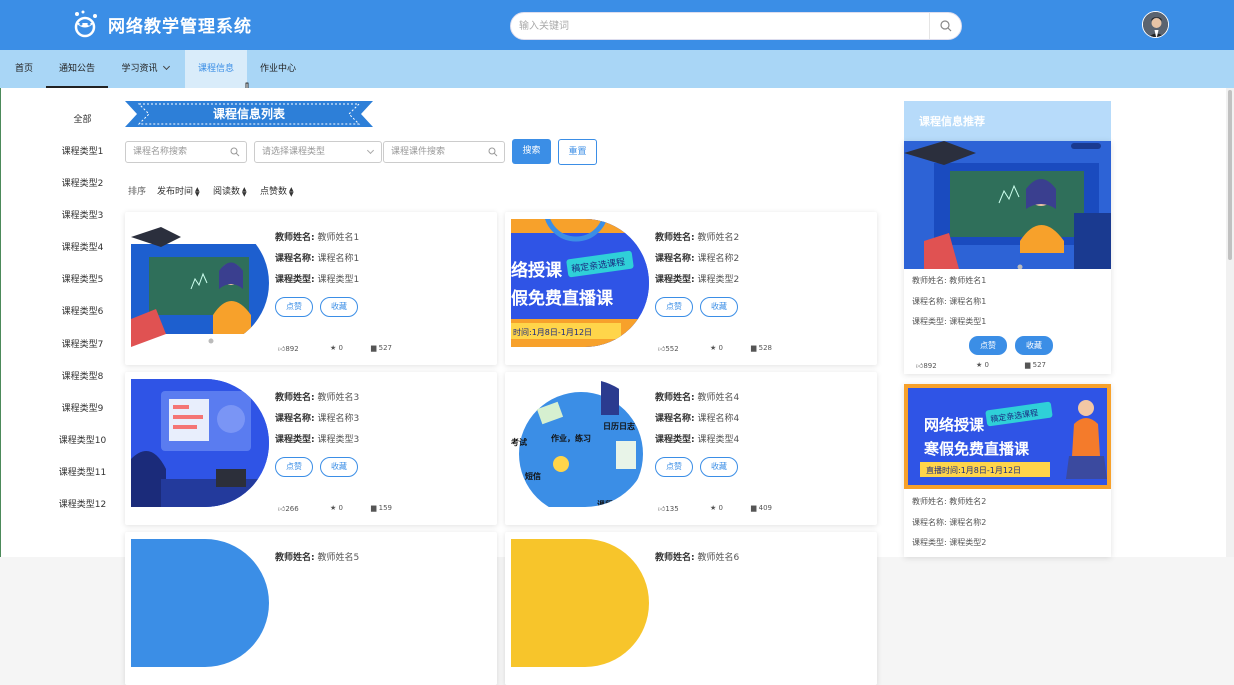 The height and width of the screenshot is (685, 1234). Describe the element at coordinates (0, 322) in the screenshot. I see `window-edge` at that location.